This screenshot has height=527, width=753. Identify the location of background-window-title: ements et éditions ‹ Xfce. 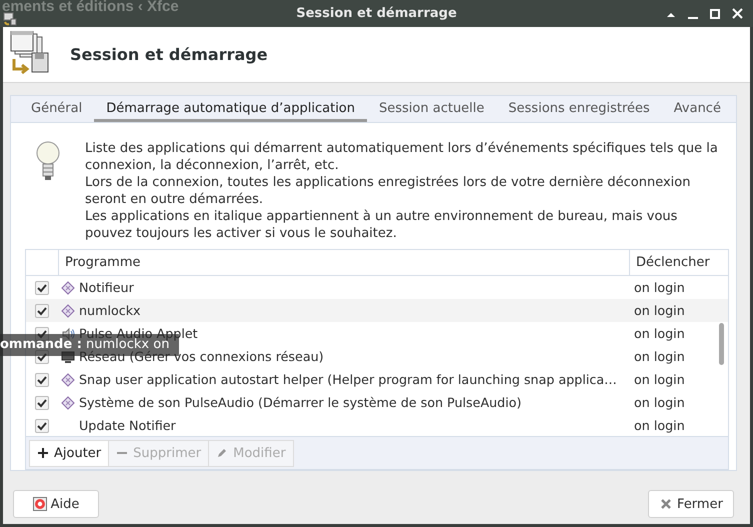
(90, 7).